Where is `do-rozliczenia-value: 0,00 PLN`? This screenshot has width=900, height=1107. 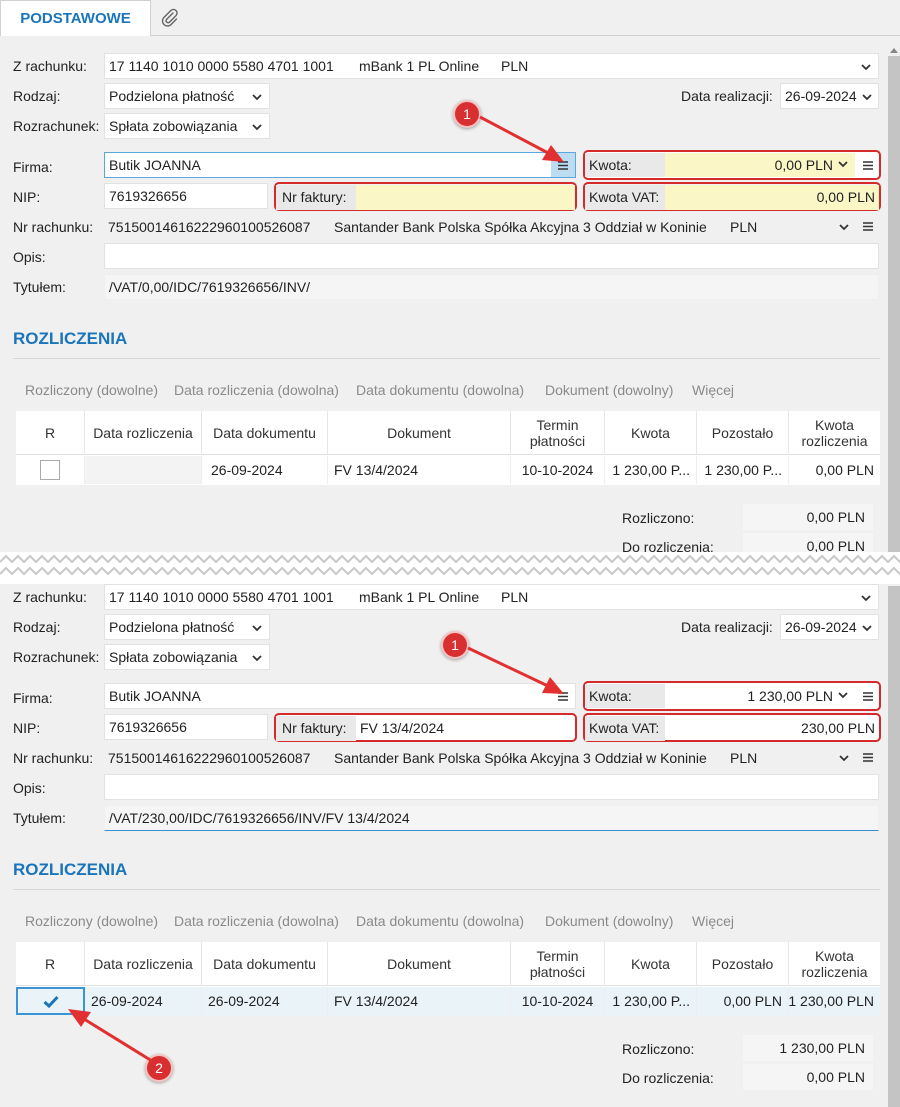
do-rozliczenia-value: 0,00 PLN is located at coordinates (808, 1077).